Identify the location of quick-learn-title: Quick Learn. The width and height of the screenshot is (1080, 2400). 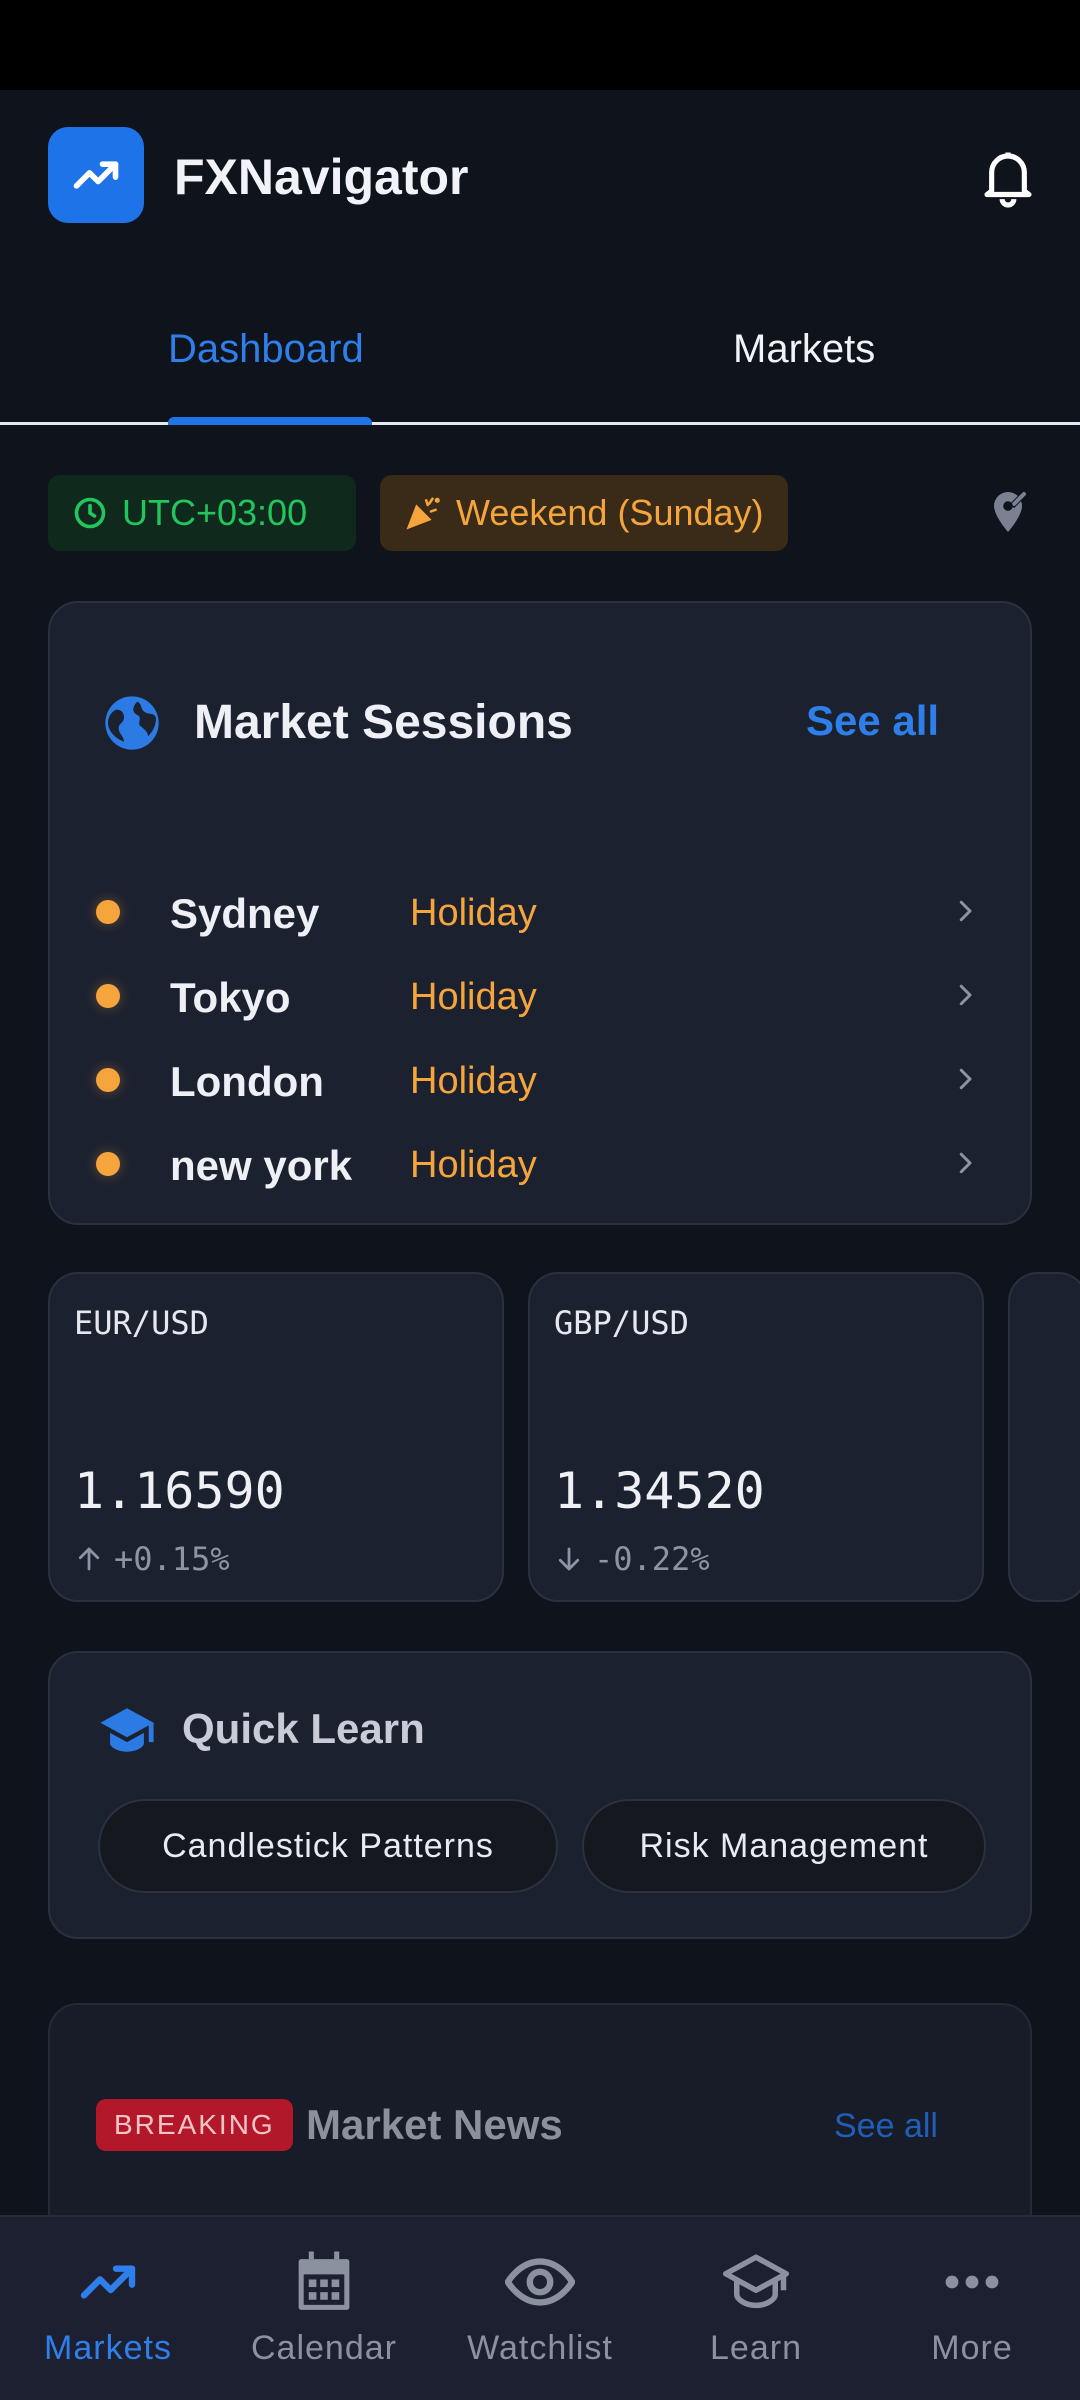
(303, 1728).